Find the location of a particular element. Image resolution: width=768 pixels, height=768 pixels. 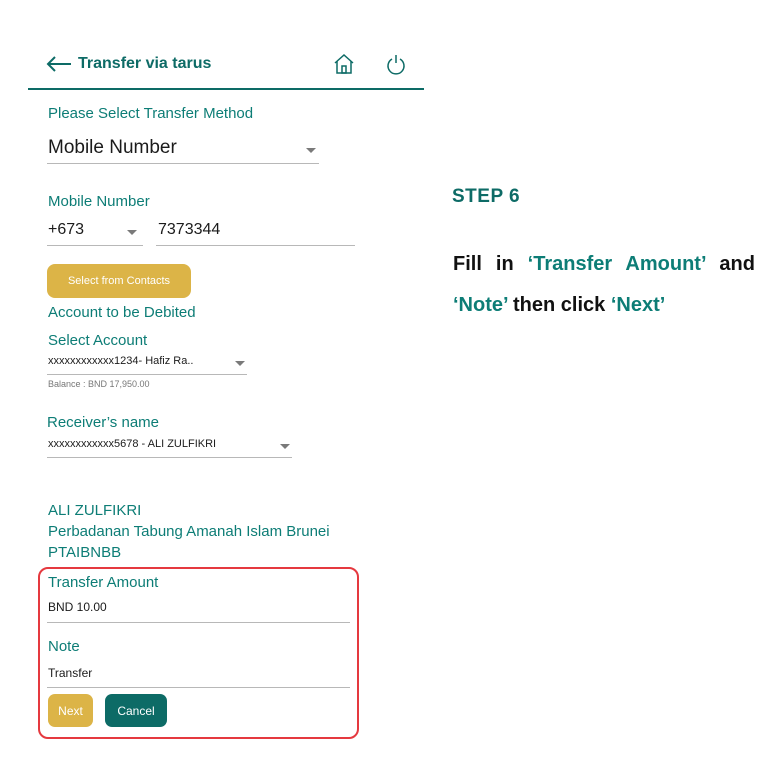

step-text: Fill in is located at coordinates (490, 264).